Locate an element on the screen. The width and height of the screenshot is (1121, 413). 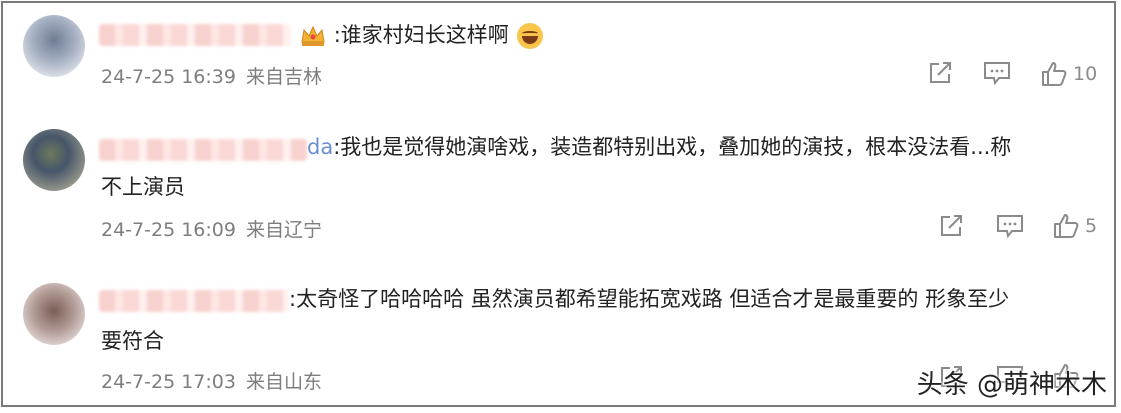
comment-location: 来自山东 is located at coordinates (284, 382).